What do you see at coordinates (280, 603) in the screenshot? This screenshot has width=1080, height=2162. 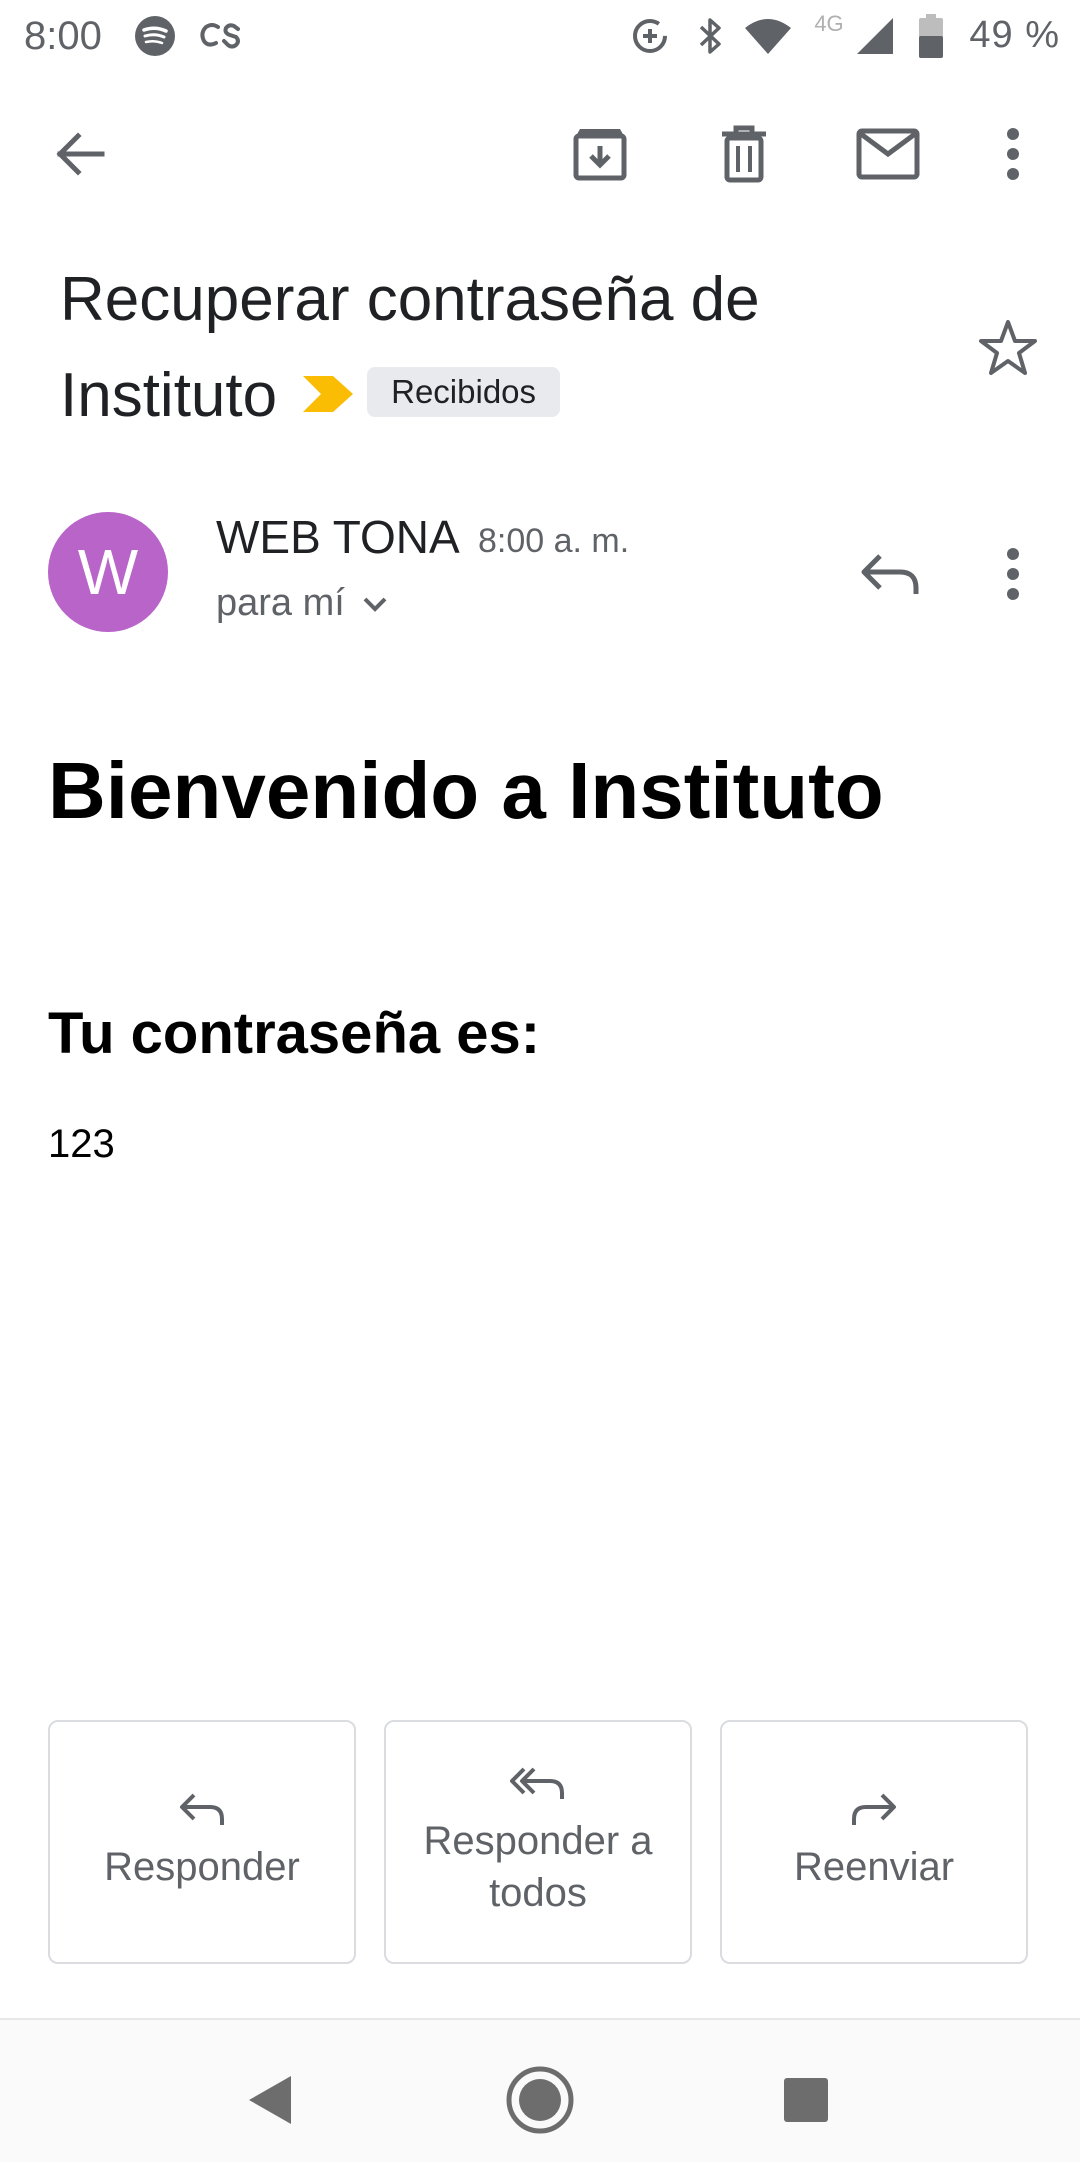 I see `recipient-text: para mí` at bounding box center [280, 603].